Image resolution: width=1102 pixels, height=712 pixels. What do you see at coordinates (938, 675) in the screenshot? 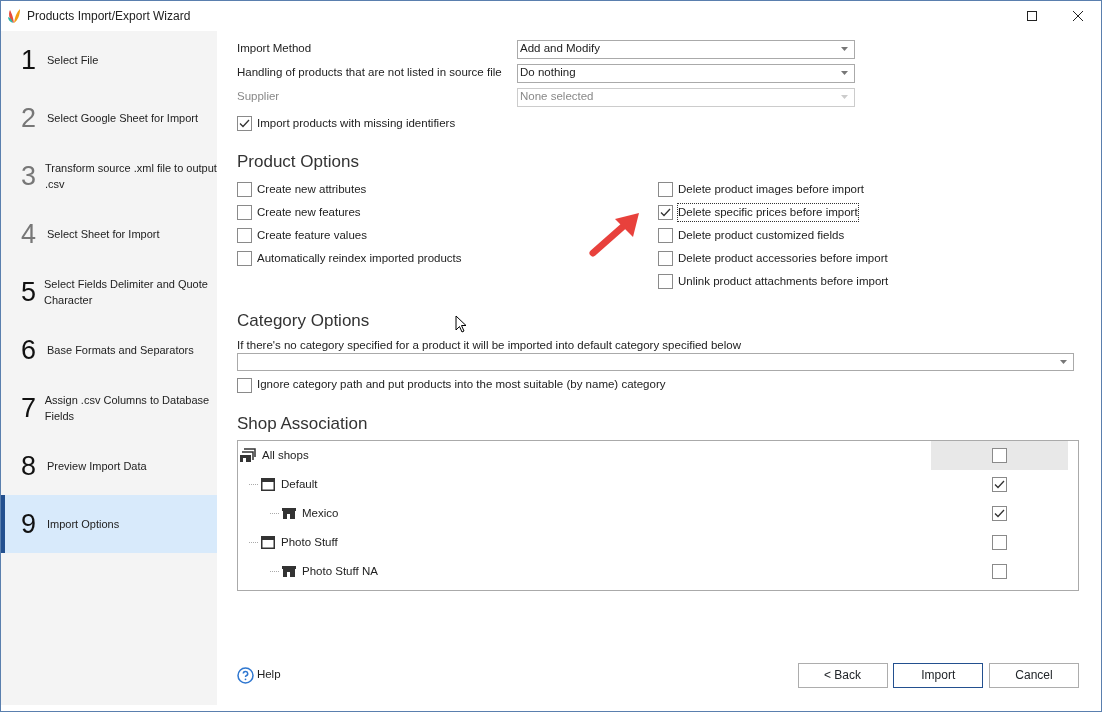
I see `dialog-button: Import` at bounding box center [938, 675].